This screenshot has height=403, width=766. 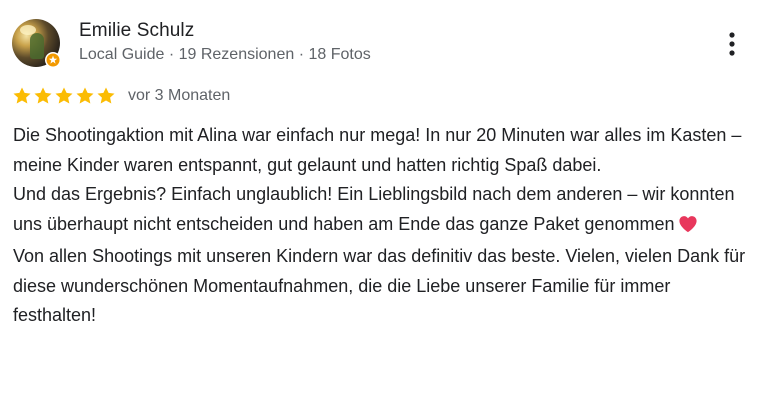 I want to click on rating-row: vor 3 Monaten, so click(x=121, y=96).